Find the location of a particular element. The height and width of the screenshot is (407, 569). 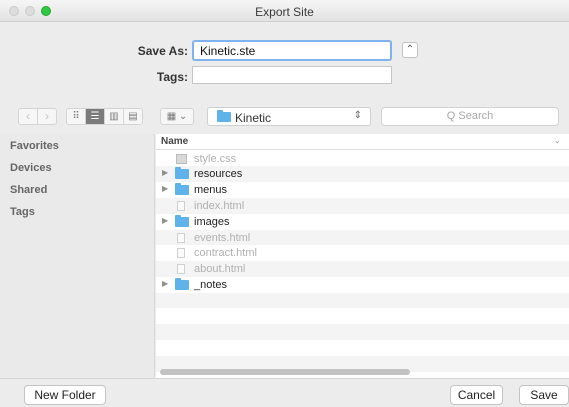

chevron-down-icon: ⌄ is located at coordinates (557, 140).